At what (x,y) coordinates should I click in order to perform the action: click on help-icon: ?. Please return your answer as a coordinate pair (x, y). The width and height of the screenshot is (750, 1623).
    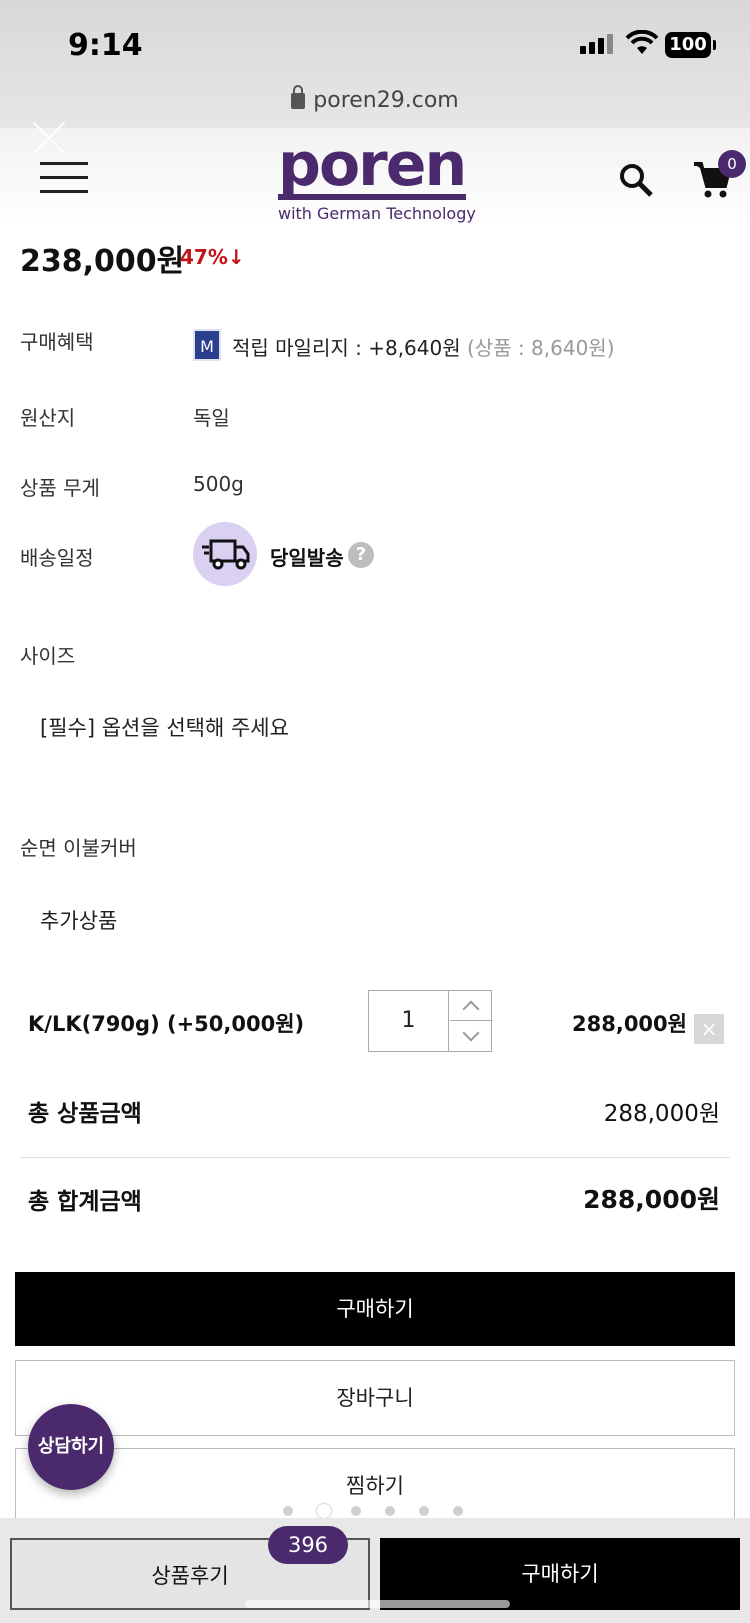
    Looking at the image, I should click on (361, 555).